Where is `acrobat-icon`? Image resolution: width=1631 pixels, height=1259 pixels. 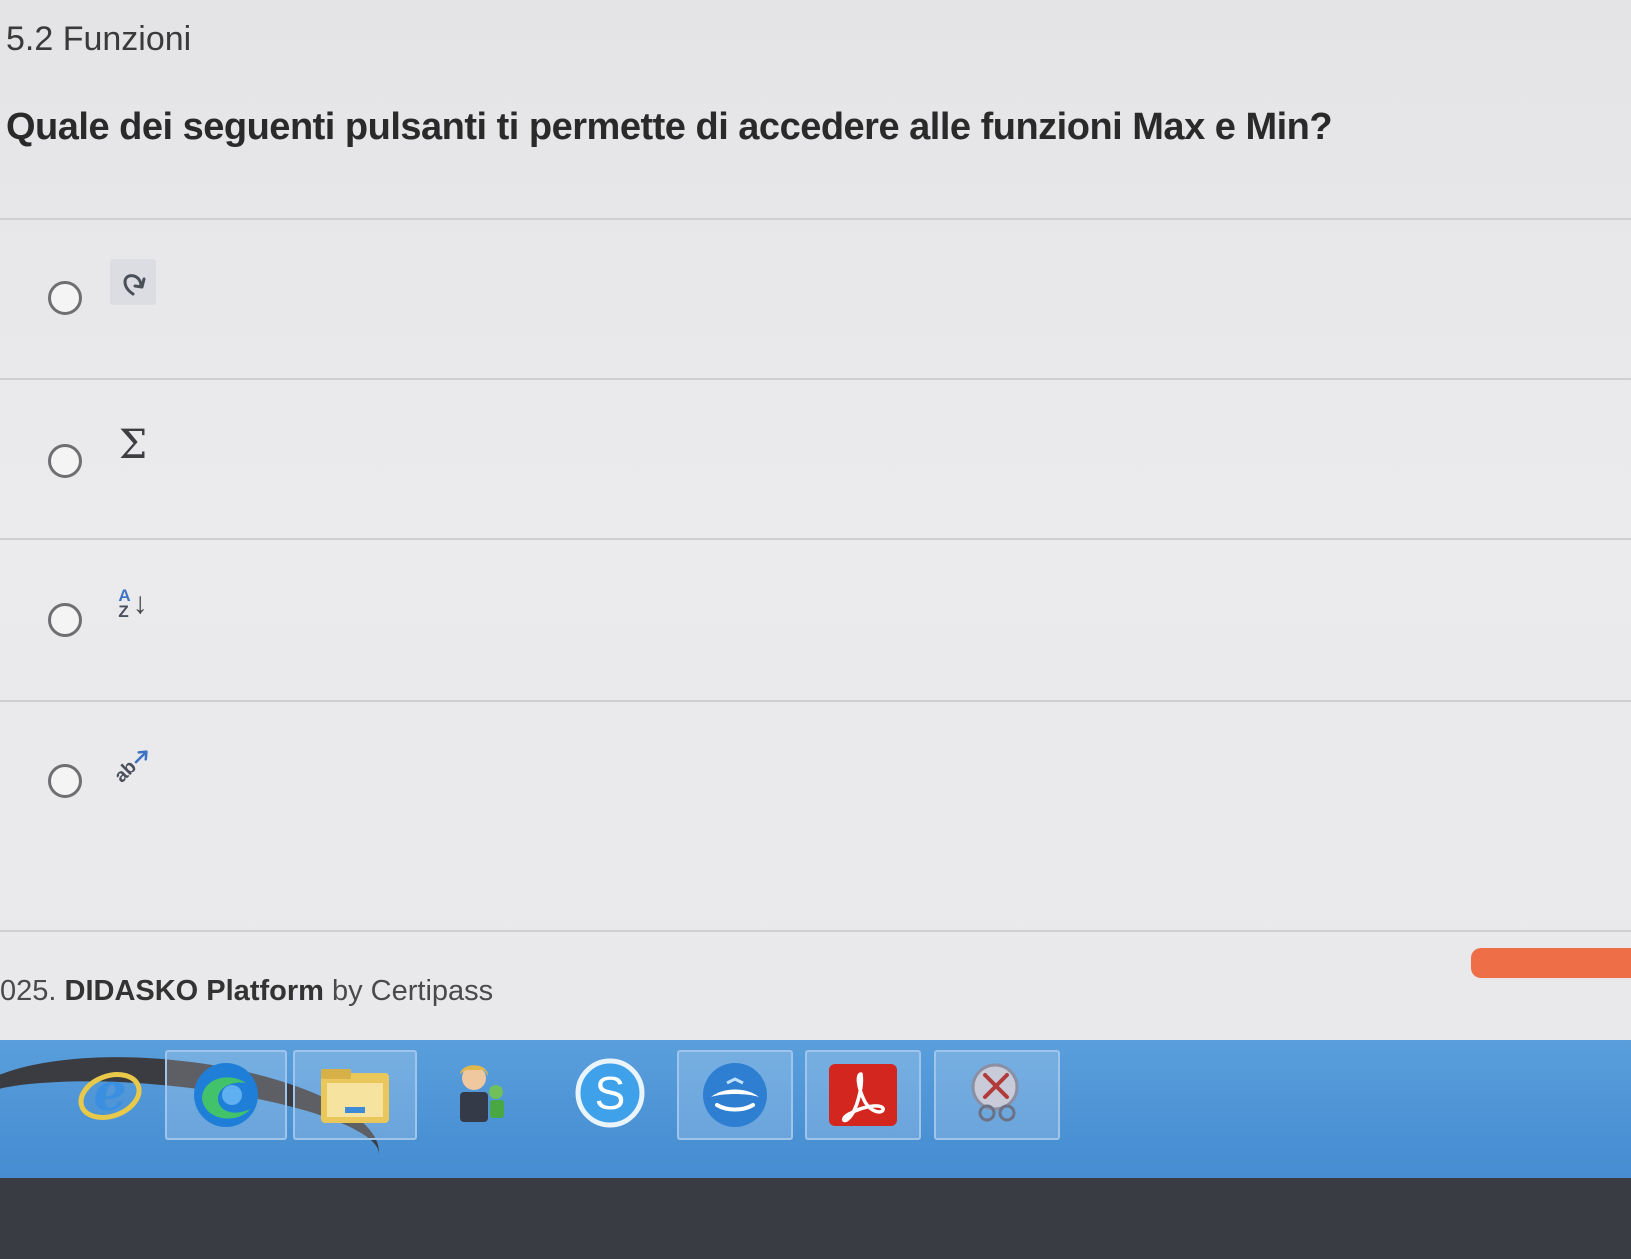
acrobat-icon is located at coordinates (863, 1095).